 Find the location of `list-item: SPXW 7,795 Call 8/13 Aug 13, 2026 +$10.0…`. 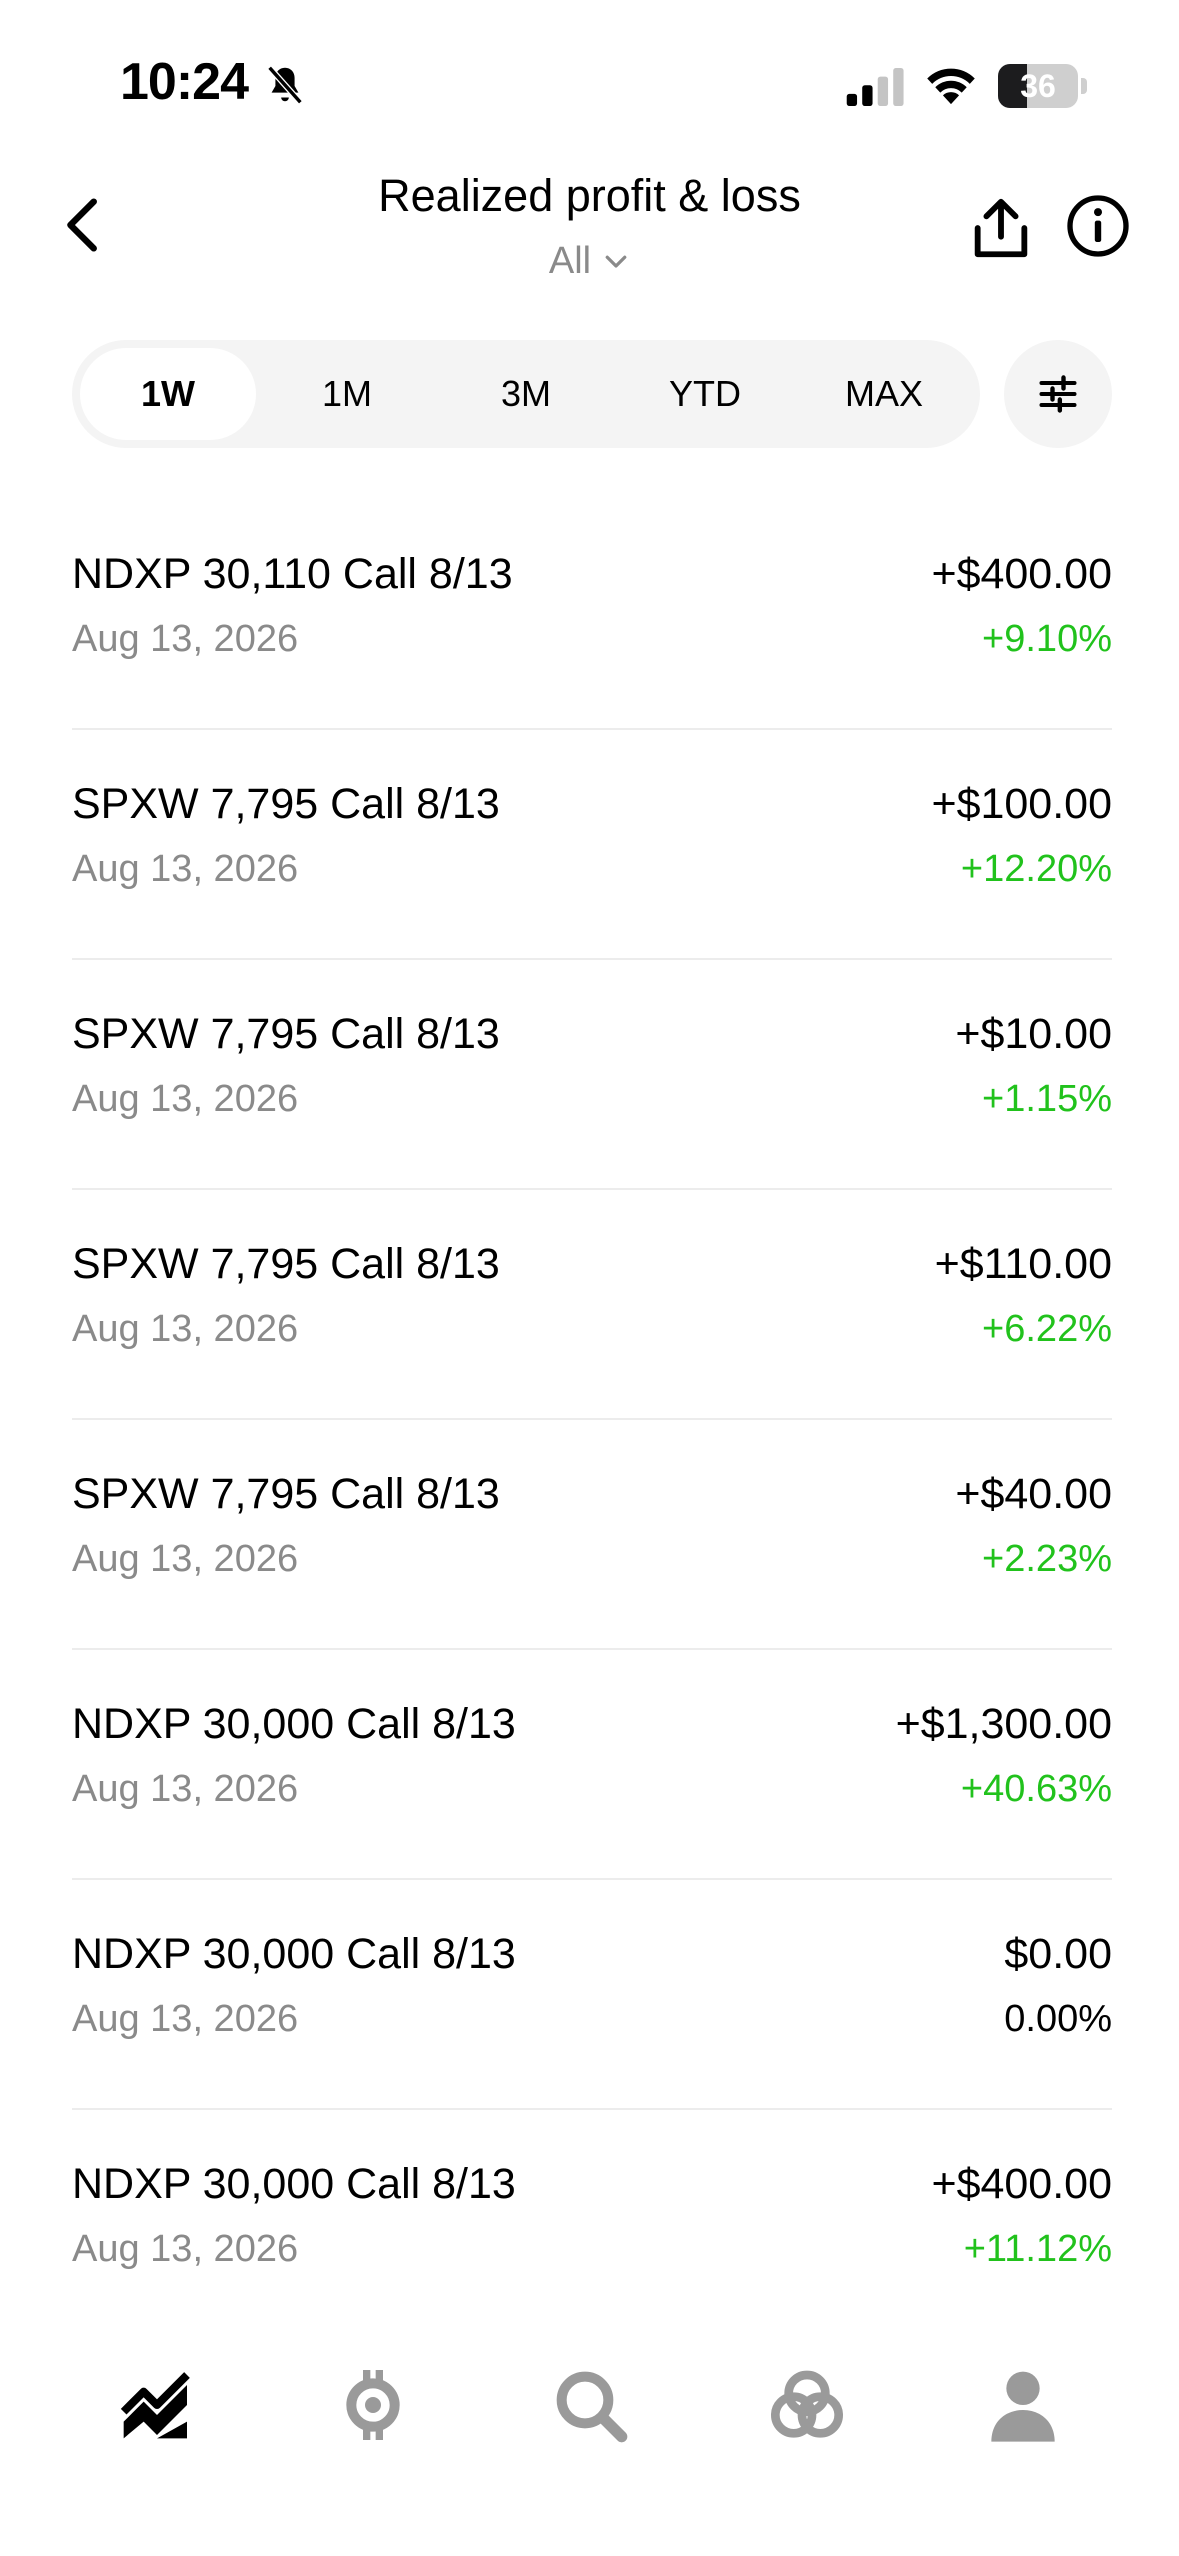

list-item: SPXW 7,795 Call 8/13 Aug 13, 2026 +$10.0… is located at coordinates (592, 1075).